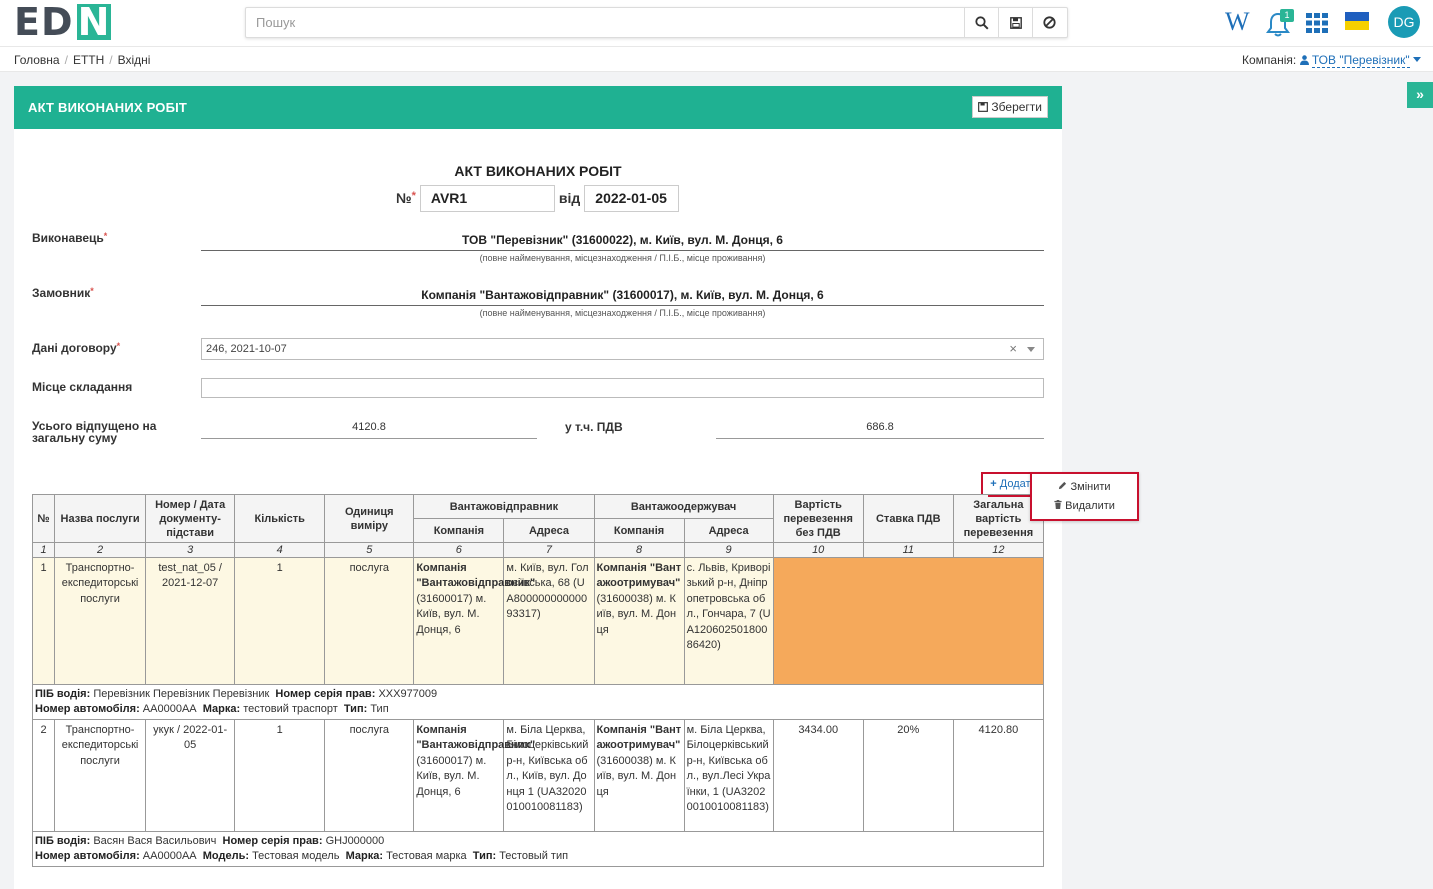  I want to click on ukraine-flag-icon, so click(1357, 21).